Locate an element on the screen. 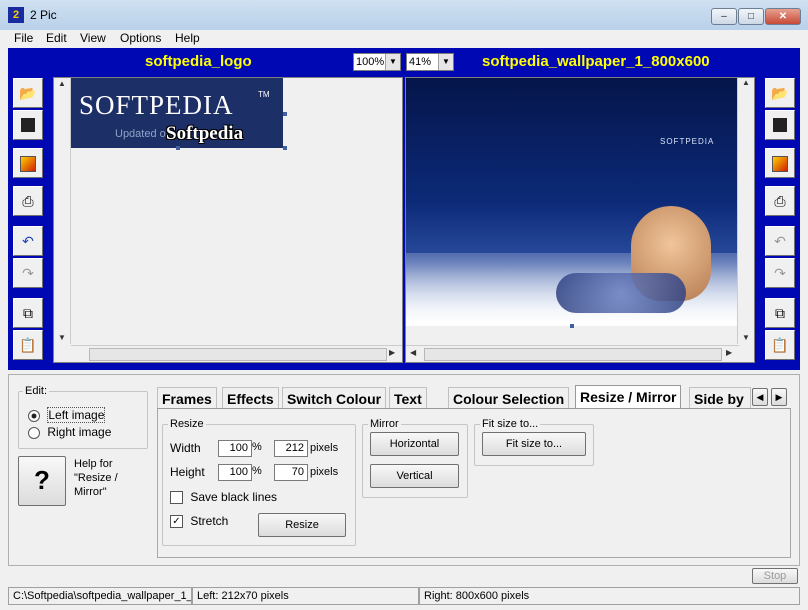 This screenshot has height=610, width=808. left-vertical-scrollbar: ▲ ▼ is located at coordinates (62, 211).